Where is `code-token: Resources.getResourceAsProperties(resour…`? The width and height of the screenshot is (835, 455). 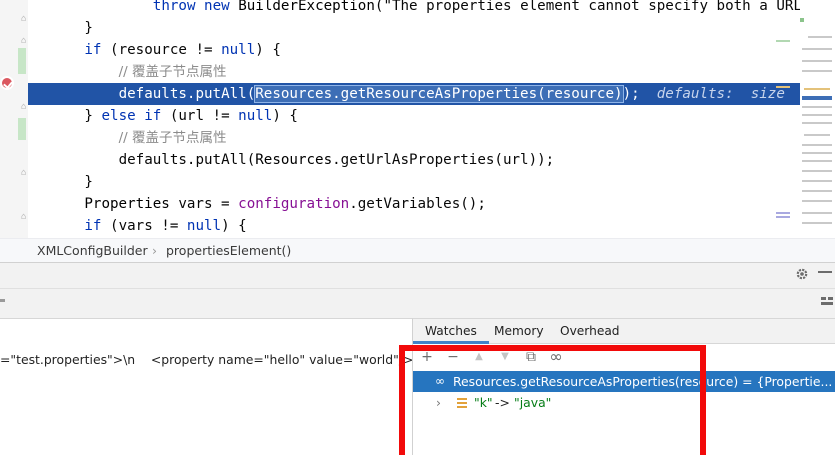 code-token: Resources.getResourceAsProperties(resour… is located at coordinates (439, 94).